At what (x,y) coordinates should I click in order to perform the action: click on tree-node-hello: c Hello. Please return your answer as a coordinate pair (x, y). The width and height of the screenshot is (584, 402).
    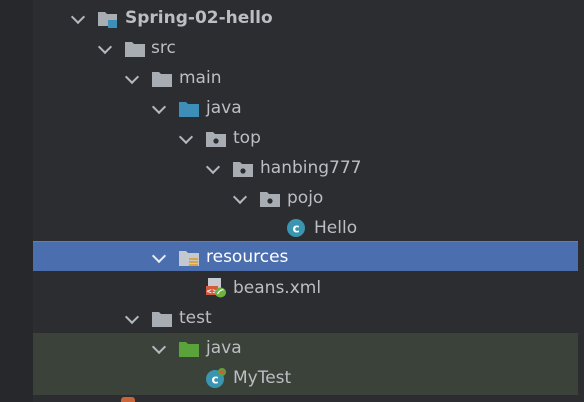
    Looking at the image, I should click on (305, 228).